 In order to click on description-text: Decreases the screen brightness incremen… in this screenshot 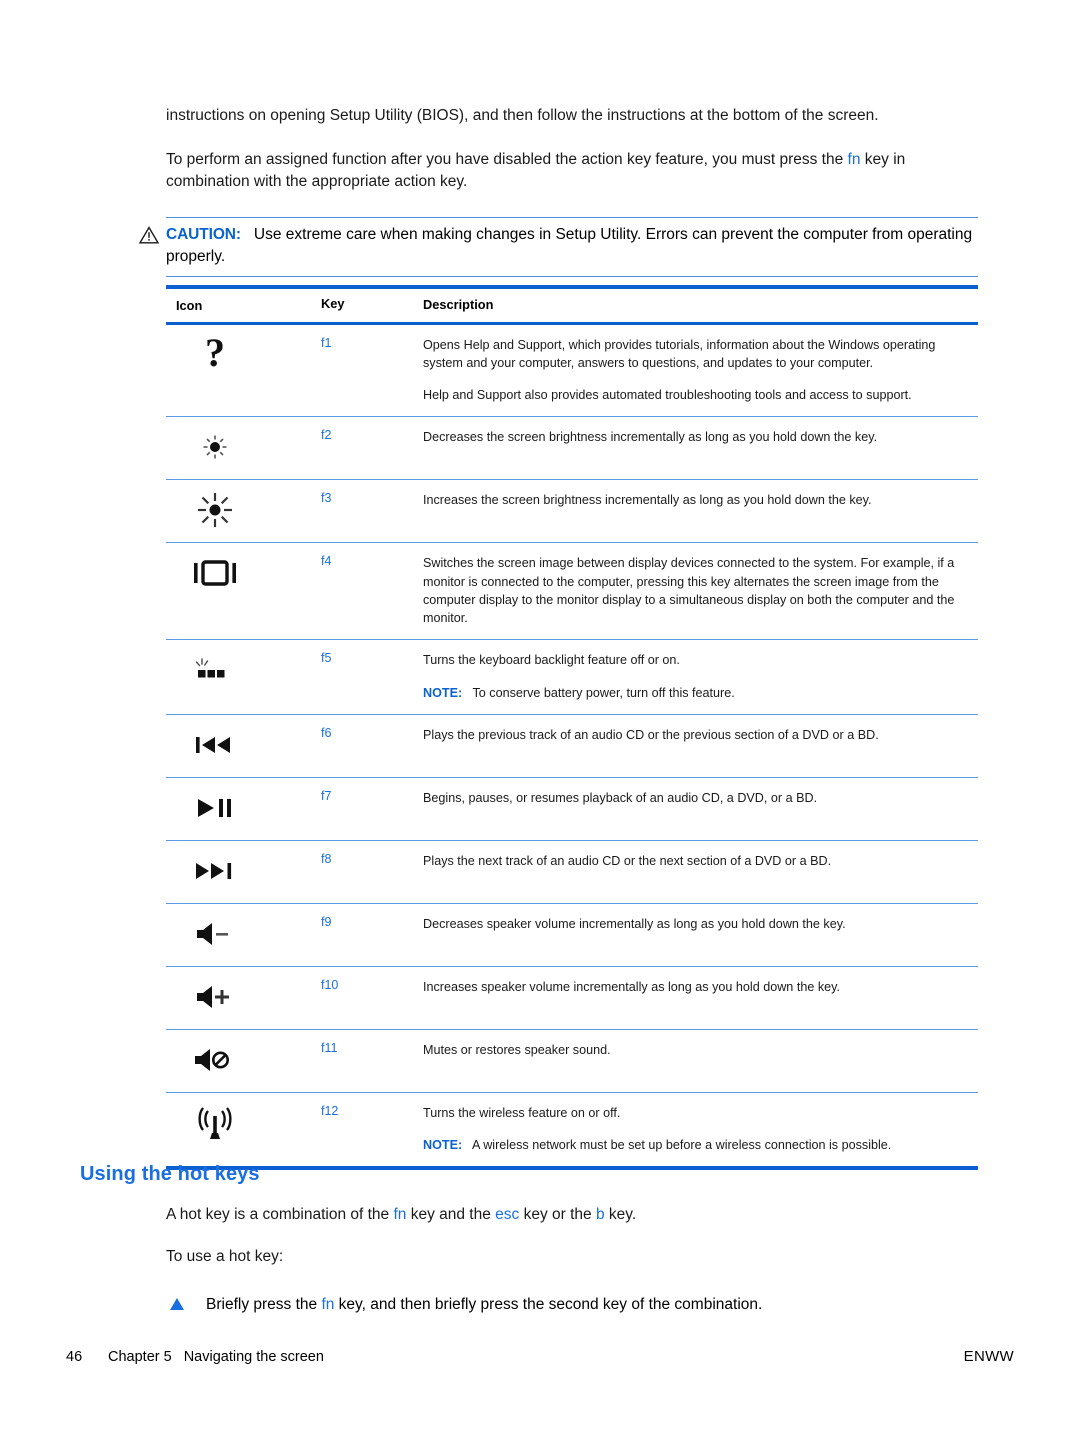, I will do `click(650, 437)`.